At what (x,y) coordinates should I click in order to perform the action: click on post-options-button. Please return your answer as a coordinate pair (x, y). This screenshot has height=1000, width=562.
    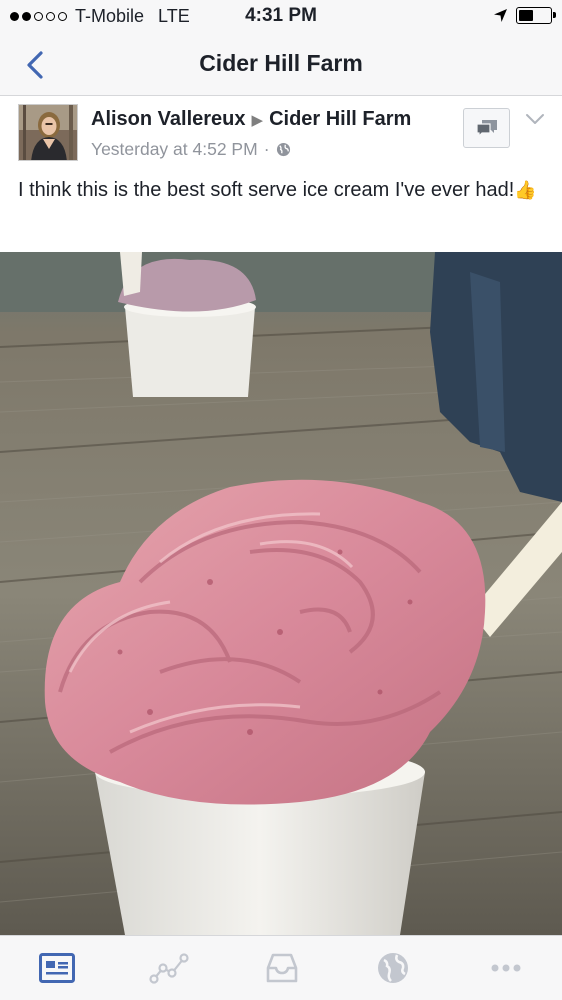
    Looking at the image, I should click on (535, 119).